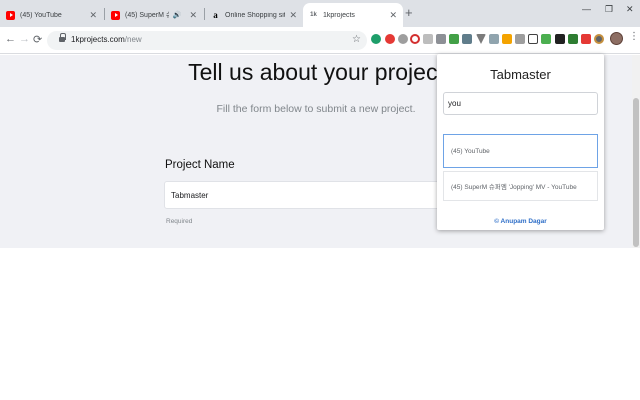 The width and height of the screenshot is (640, 400). What do you see at coordinates (586, 9) in the screenshot?
I see `minimize-icon: —` at bounding box center [586, 9].